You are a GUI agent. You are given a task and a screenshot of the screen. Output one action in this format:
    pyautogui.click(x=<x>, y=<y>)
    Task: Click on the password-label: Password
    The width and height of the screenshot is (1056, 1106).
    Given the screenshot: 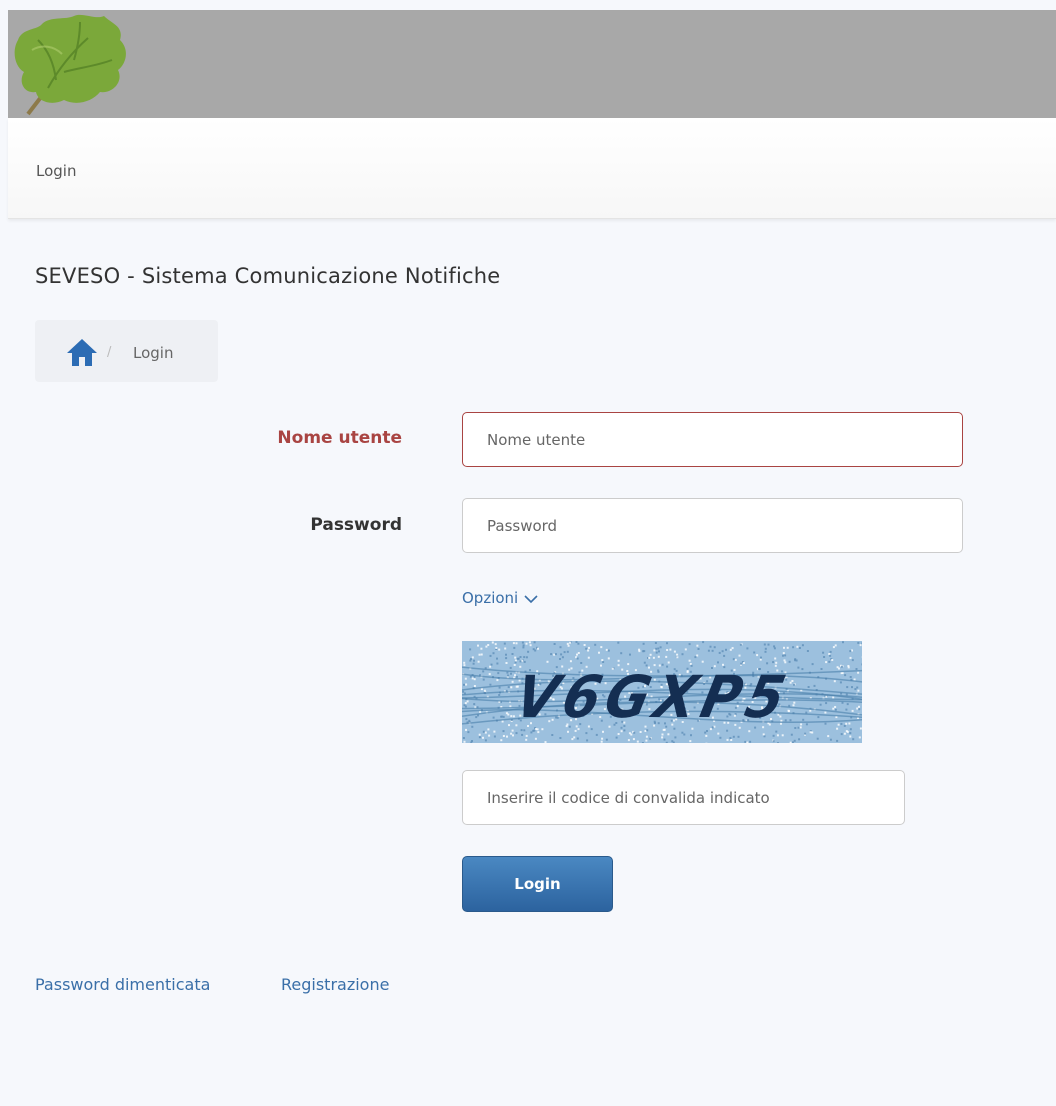 What is the action you would take?
    pyautogui.click(x=356, y=525)
    